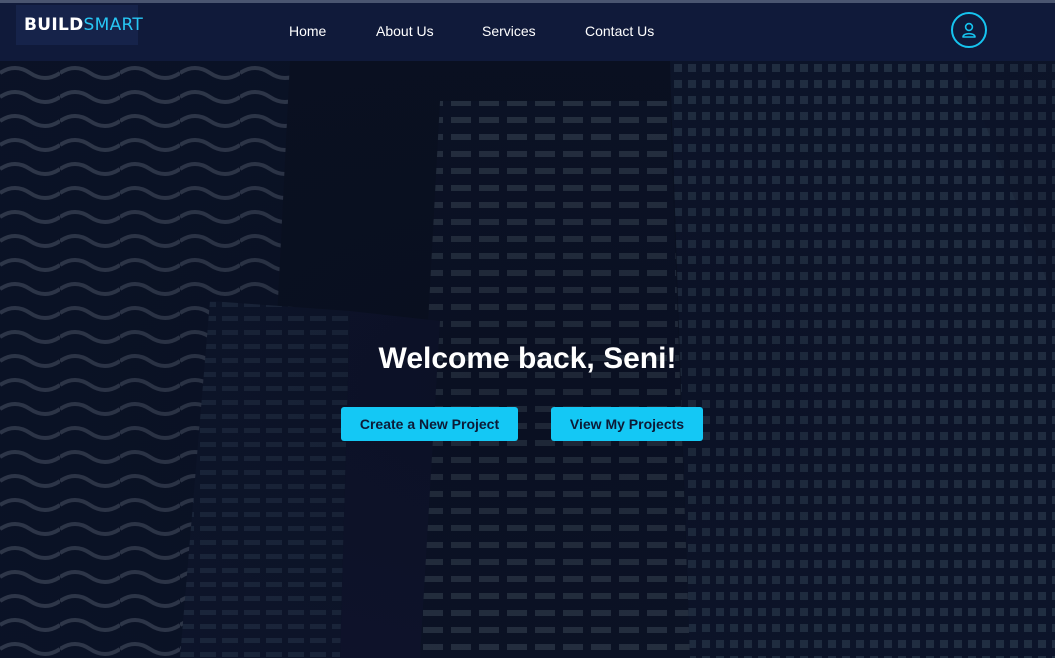  I want to click on user-icon, so click(969, 30).